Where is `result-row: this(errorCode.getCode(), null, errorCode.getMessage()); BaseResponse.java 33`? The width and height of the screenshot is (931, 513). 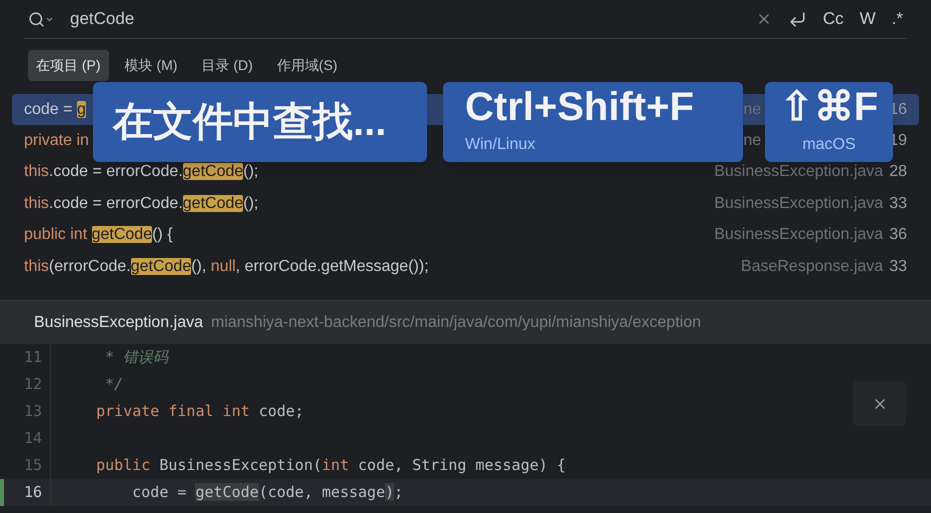 result-row: this(errorCode.getCode(), null, errorCode.getMessage()); BaseResponse.java 33 is located at coordinates (465, 266).